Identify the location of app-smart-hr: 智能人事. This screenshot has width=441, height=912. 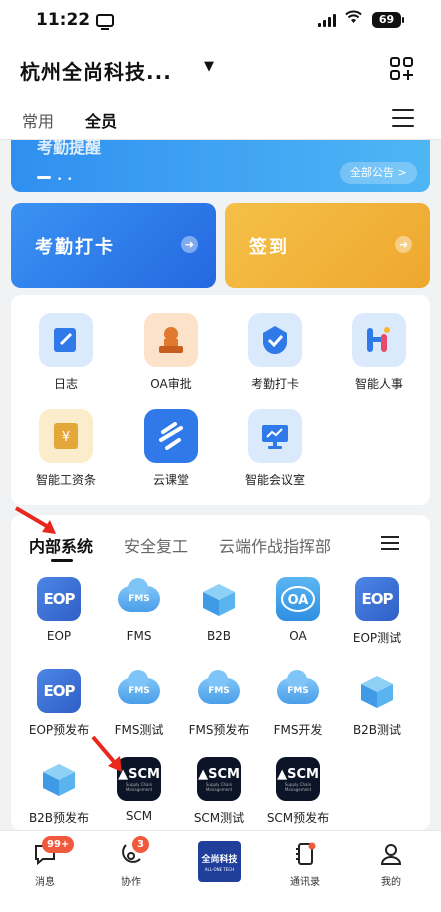
(379, 352).